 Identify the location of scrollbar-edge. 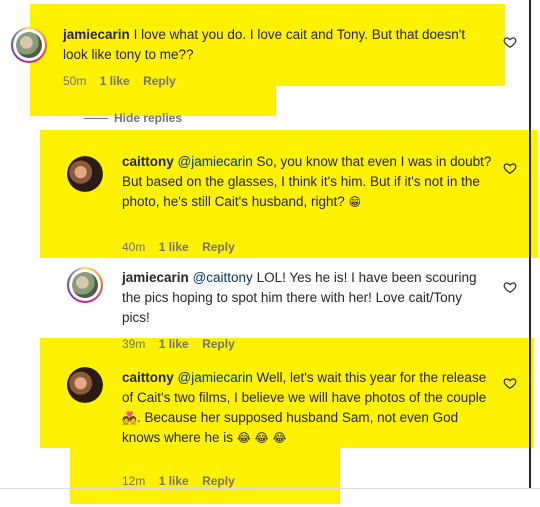
(530, 244).